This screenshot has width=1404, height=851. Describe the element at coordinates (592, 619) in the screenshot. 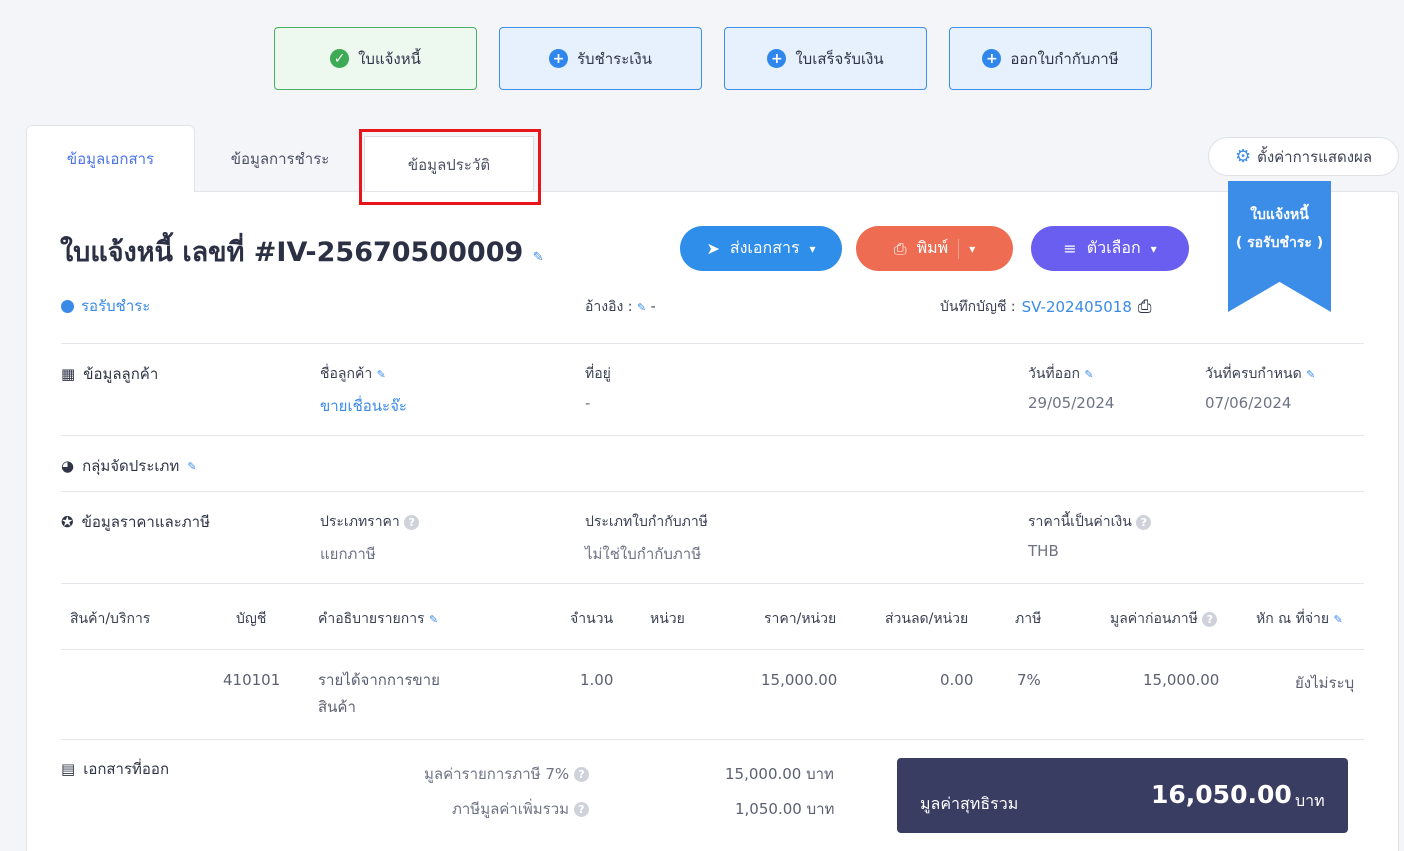

I see `column-header-quantity: จำนวน` at that location.